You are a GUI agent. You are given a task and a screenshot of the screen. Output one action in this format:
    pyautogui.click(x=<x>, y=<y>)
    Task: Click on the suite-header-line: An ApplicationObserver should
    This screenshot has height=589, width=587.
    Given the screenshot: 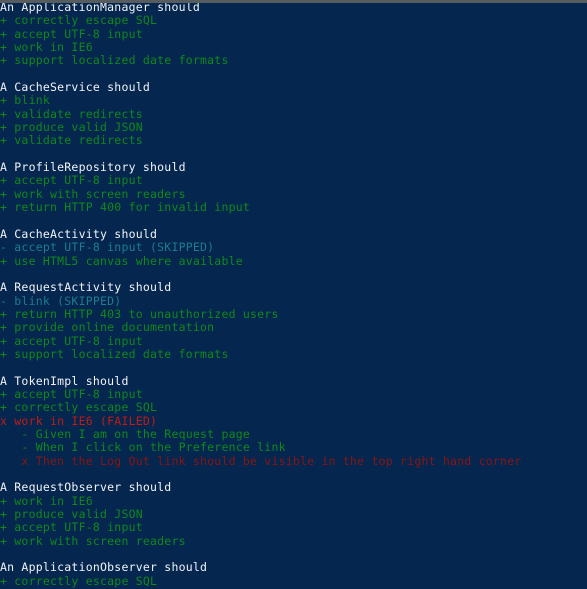 What is the action you would take?
    pyautogui.click(x=104, y=568)
    